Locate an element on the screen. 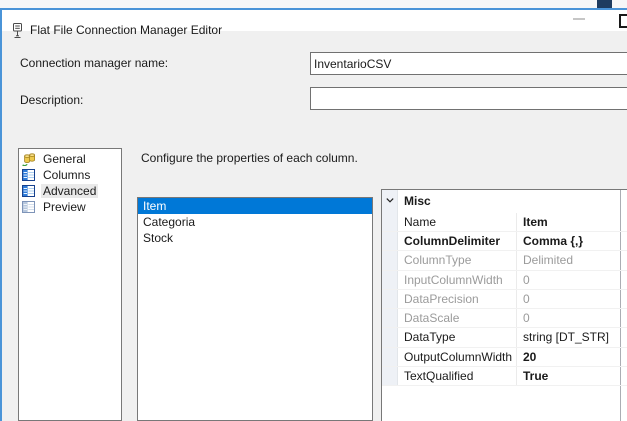 The height and width of the screenshot is (421, 627). column-item-item: Item is located at coordinates (255, 206).